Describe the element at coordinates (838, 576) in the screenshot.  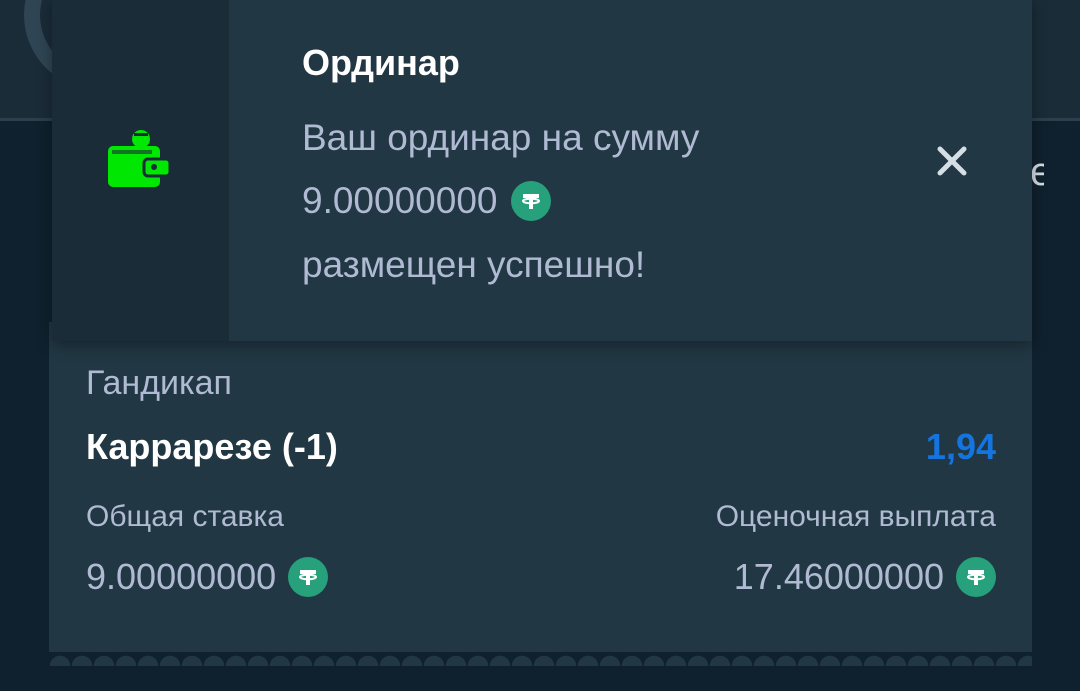
I see `estimated-payout-amount: 17.46000000` at that location.